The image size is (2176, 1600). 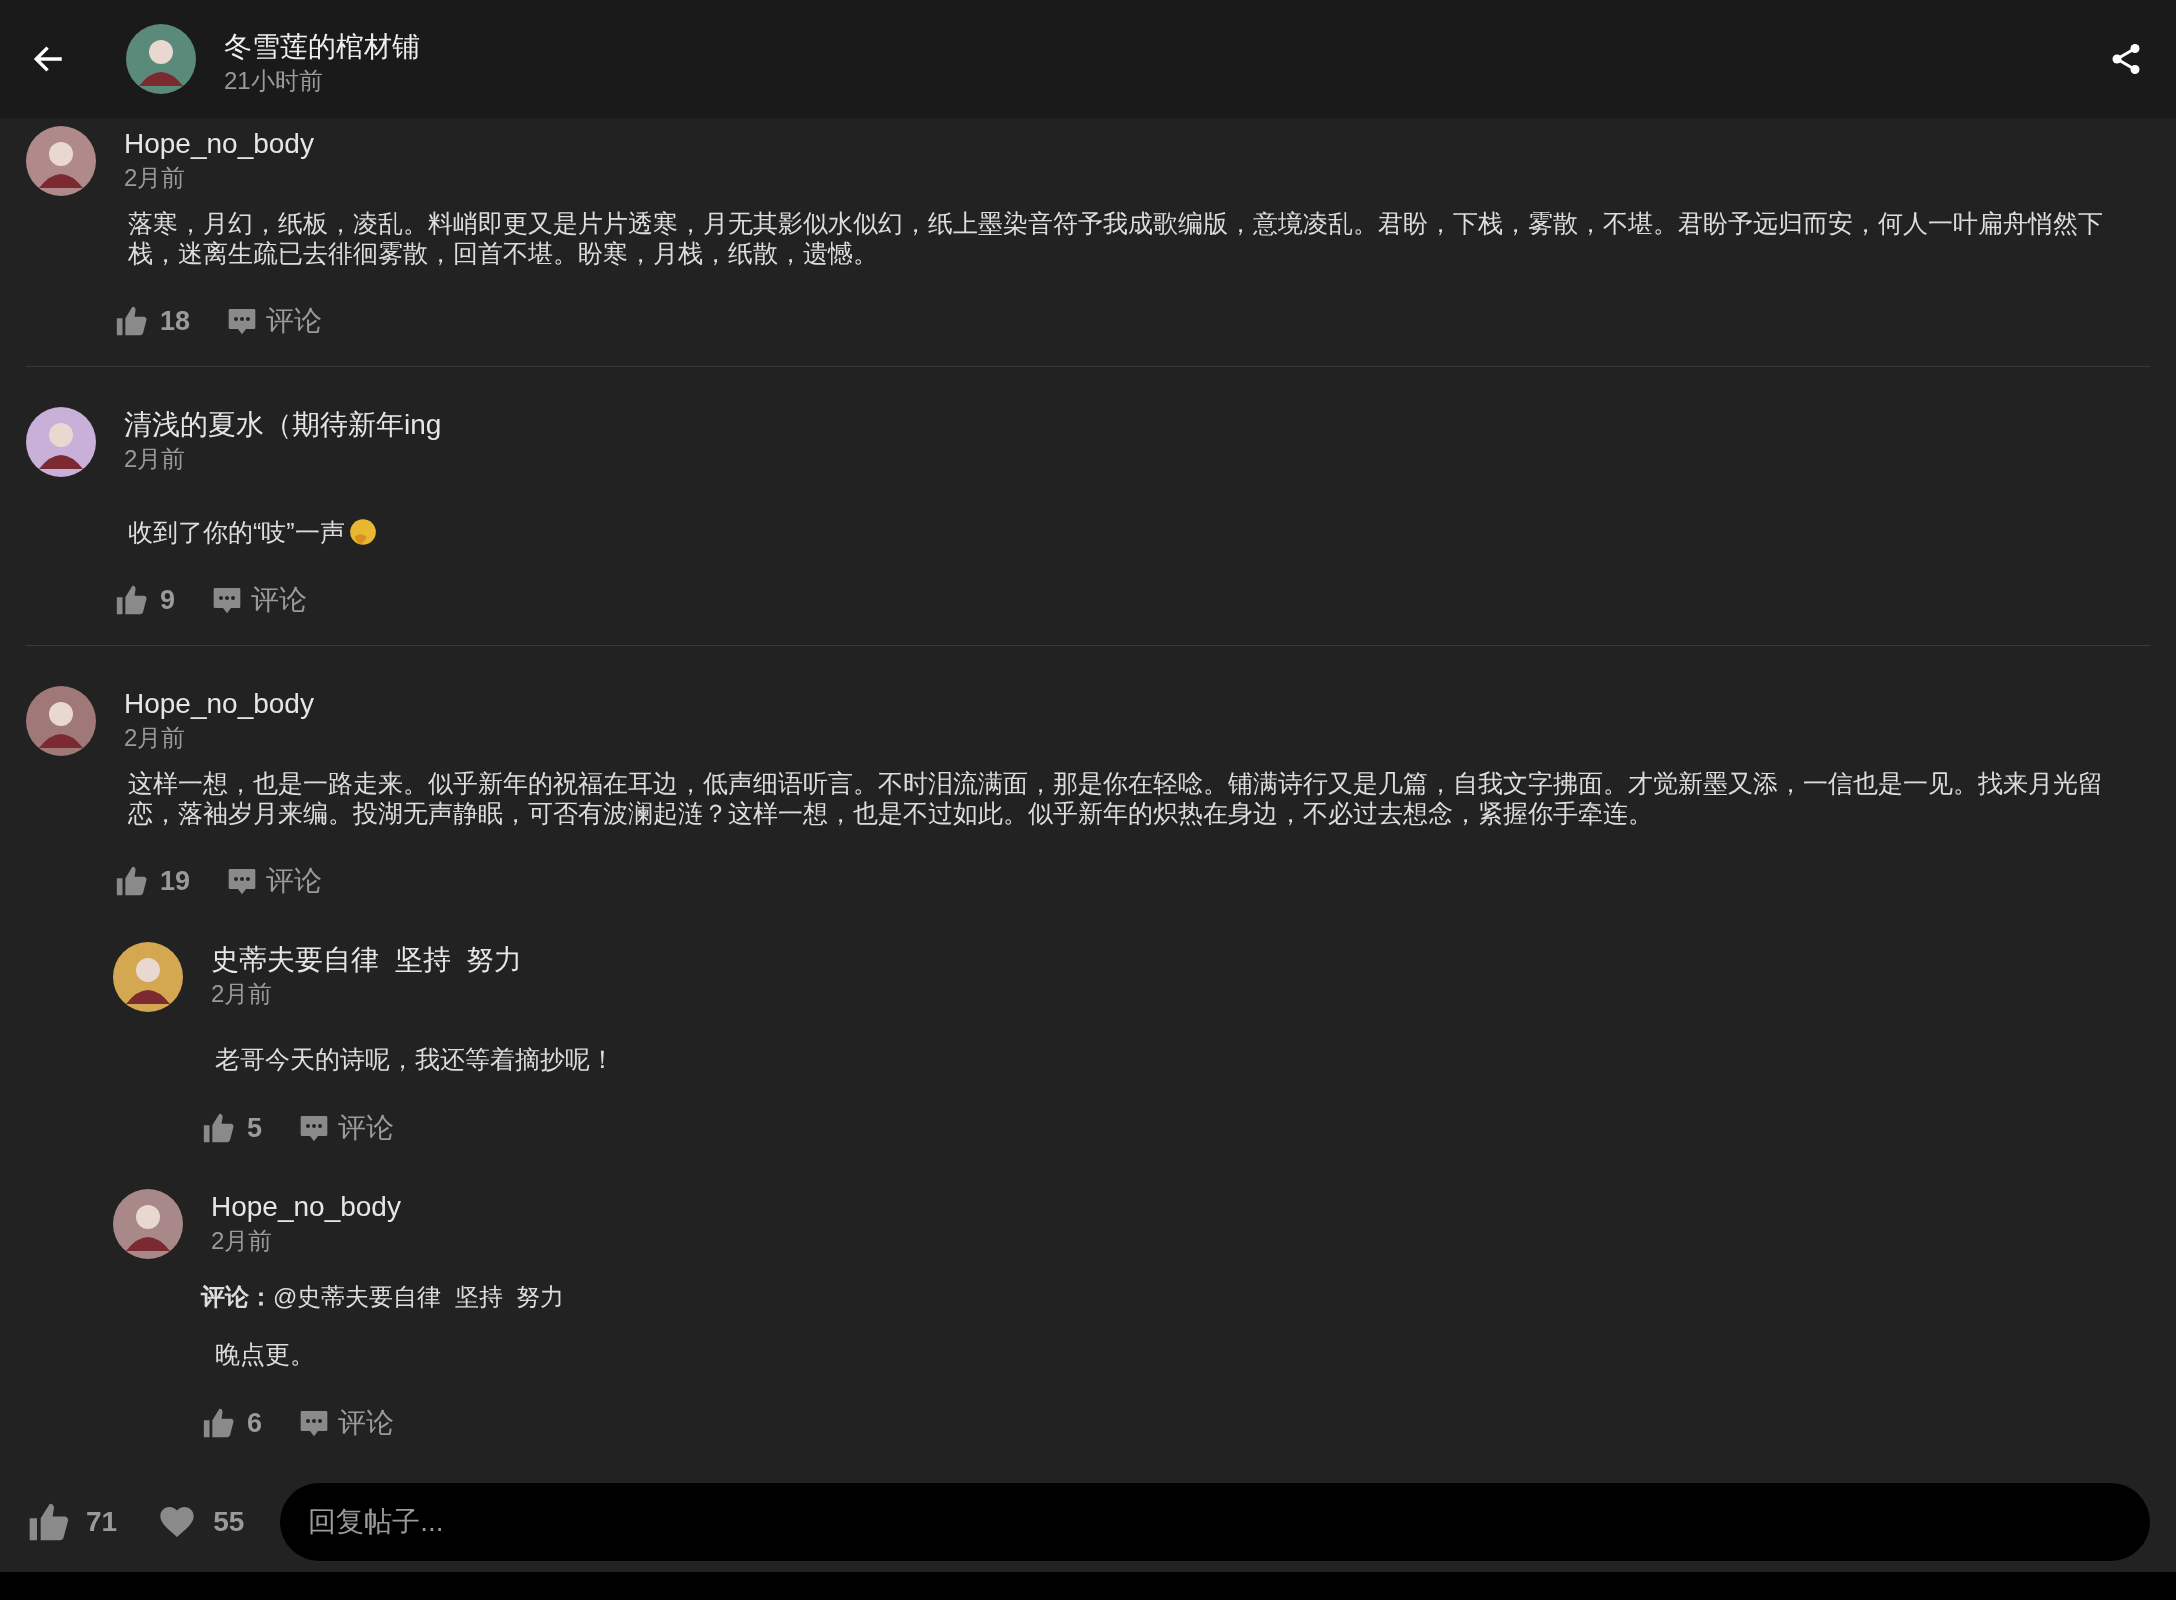 What do you see at coordinates (1116, 238) in the screenshot?
I see `comment-text: 落寒，月幻，纸板，凌乱。料峭即更又是片片透寒，月无其影似水似幻，纸上墨染音符予我成歌编版，意境凌乱。君盼，下栈，雾散，不堪。君盼予远归而安，何人一叶扁舟悄然下栈，迷离生疏已去徘徊雾散，回首不堪。盼寒，月栈，纸散，遗憾。` at bounding box center [1116, 238].